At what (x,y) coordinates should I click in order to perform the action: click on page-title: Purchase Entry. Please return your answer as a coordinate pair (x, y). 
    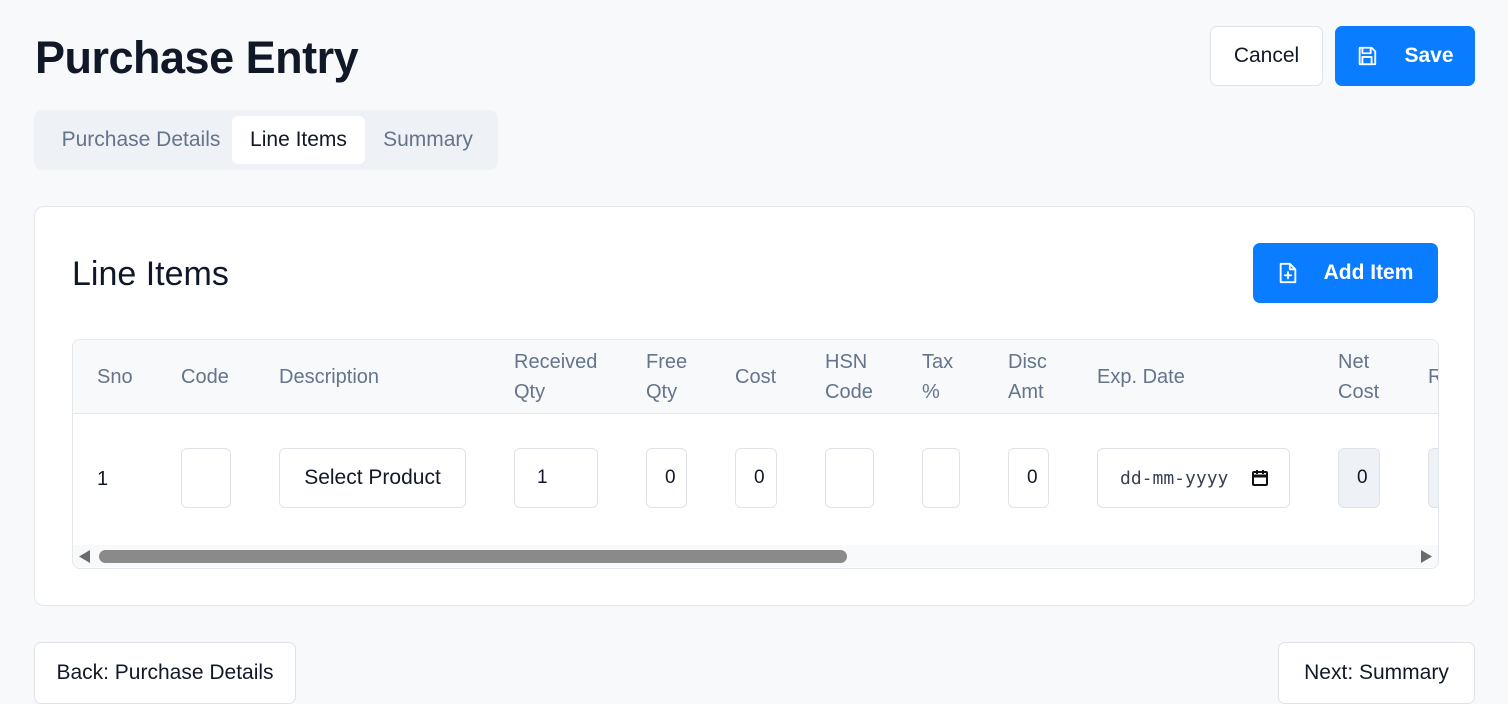
    Looking at the image, I should click on (197, 57).